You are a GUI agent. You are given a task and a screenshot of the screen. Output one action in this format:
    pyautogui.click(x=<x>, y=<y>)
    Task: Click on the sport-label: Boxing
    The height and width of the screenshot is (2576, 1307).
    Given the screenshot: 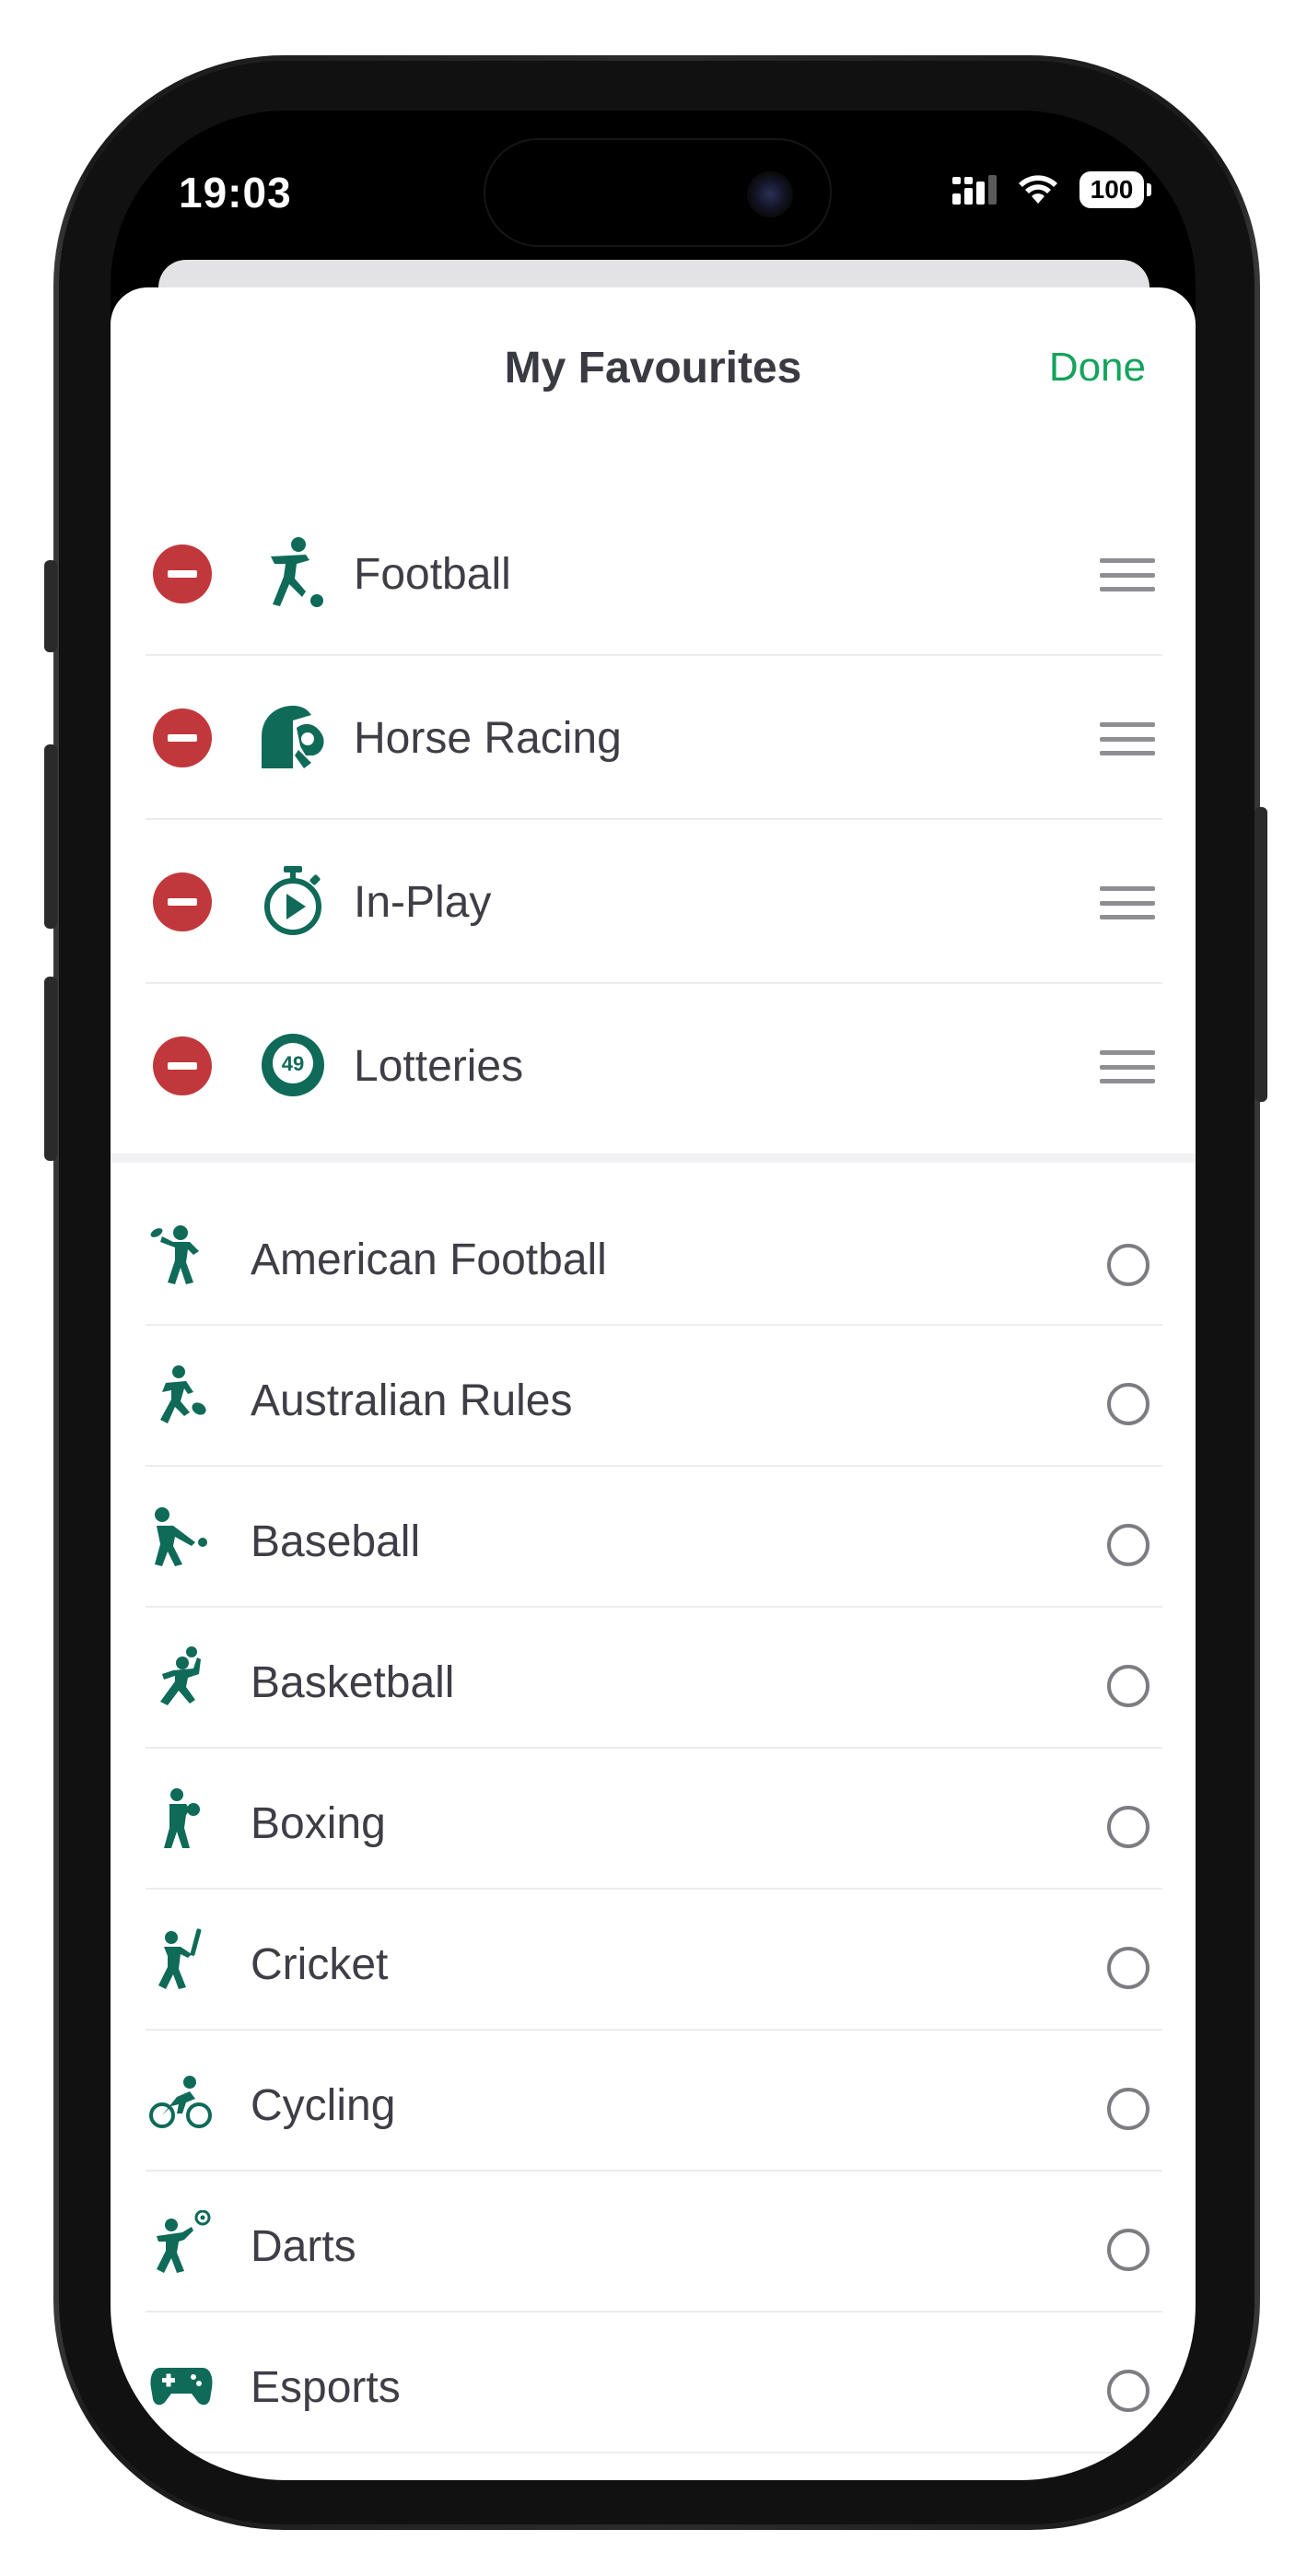 What is the action you would take?
    pyautogui.click(x=318, y=1823)
    